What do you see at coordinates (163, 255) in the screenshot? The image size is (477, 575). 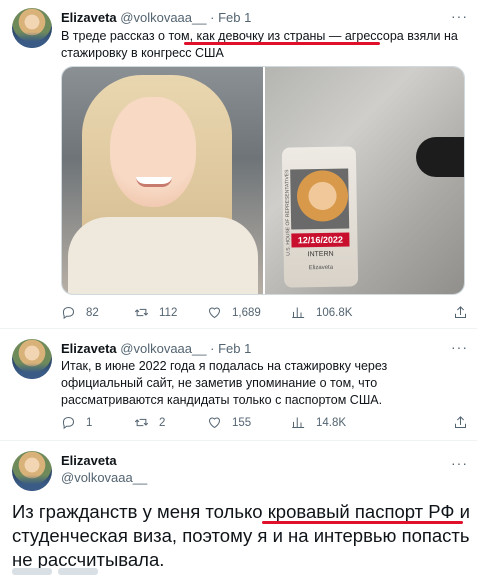 I see `photo-clothing` at bounding box center [163, 255].